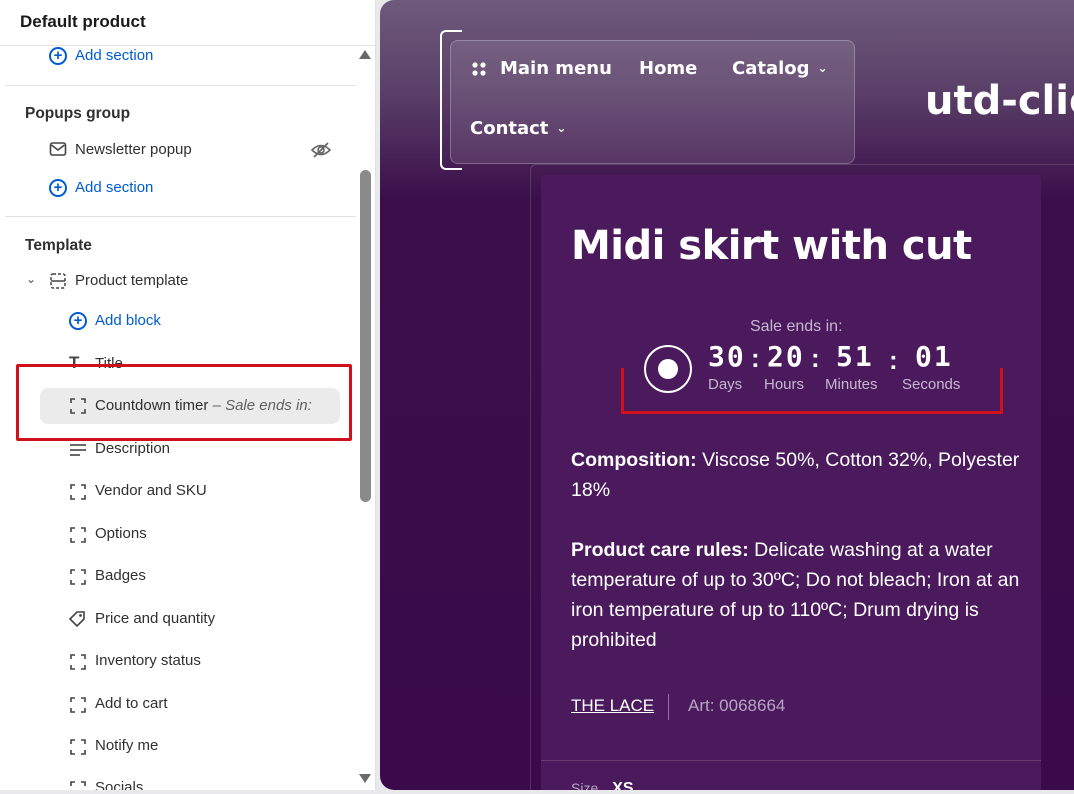  I want to click on menu-item-catalog: Catalog ⌄, so click(780, 68).